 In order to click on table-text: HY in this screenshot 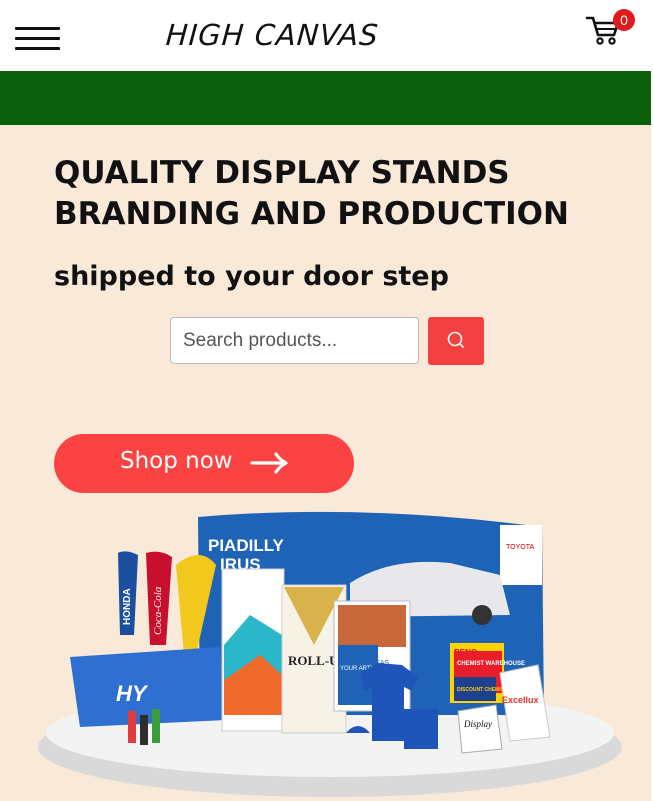, I will do `click(132, 693)`.